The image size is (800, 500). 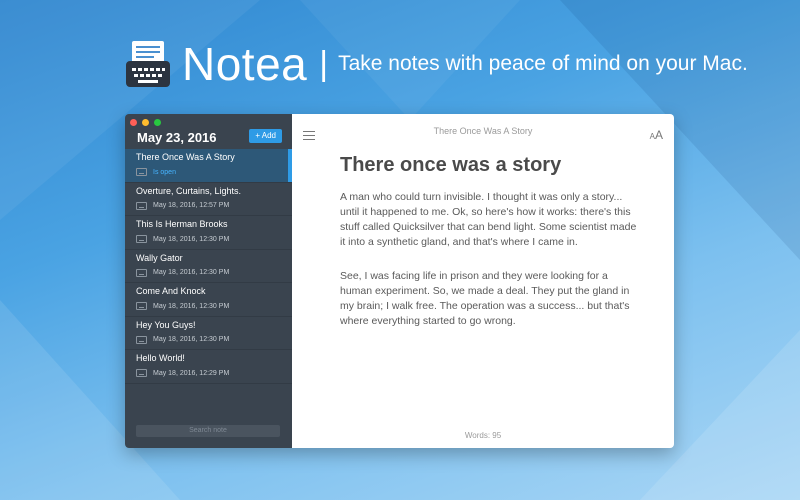 I want to click on note-item: Hey You Guys! May 18, 2016, 12:30 PM, so click(x=208, y=333).